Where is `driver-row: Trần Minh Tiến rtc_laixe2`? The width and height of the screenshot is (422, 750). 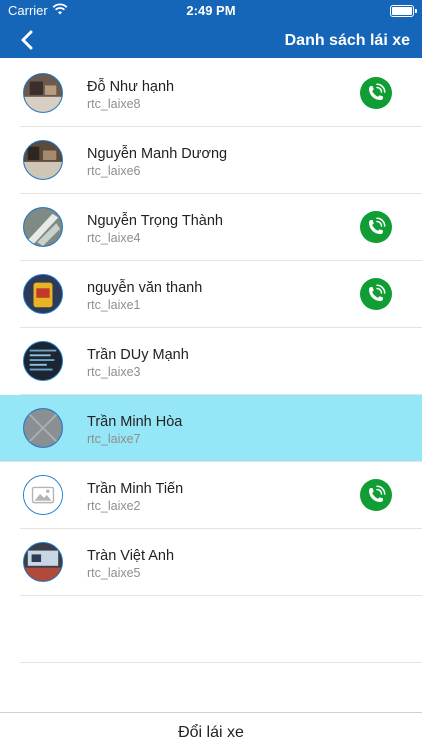
driver-row: Trần Minh Tiến rtc_laixe2 is located at coordinates (221, 495).